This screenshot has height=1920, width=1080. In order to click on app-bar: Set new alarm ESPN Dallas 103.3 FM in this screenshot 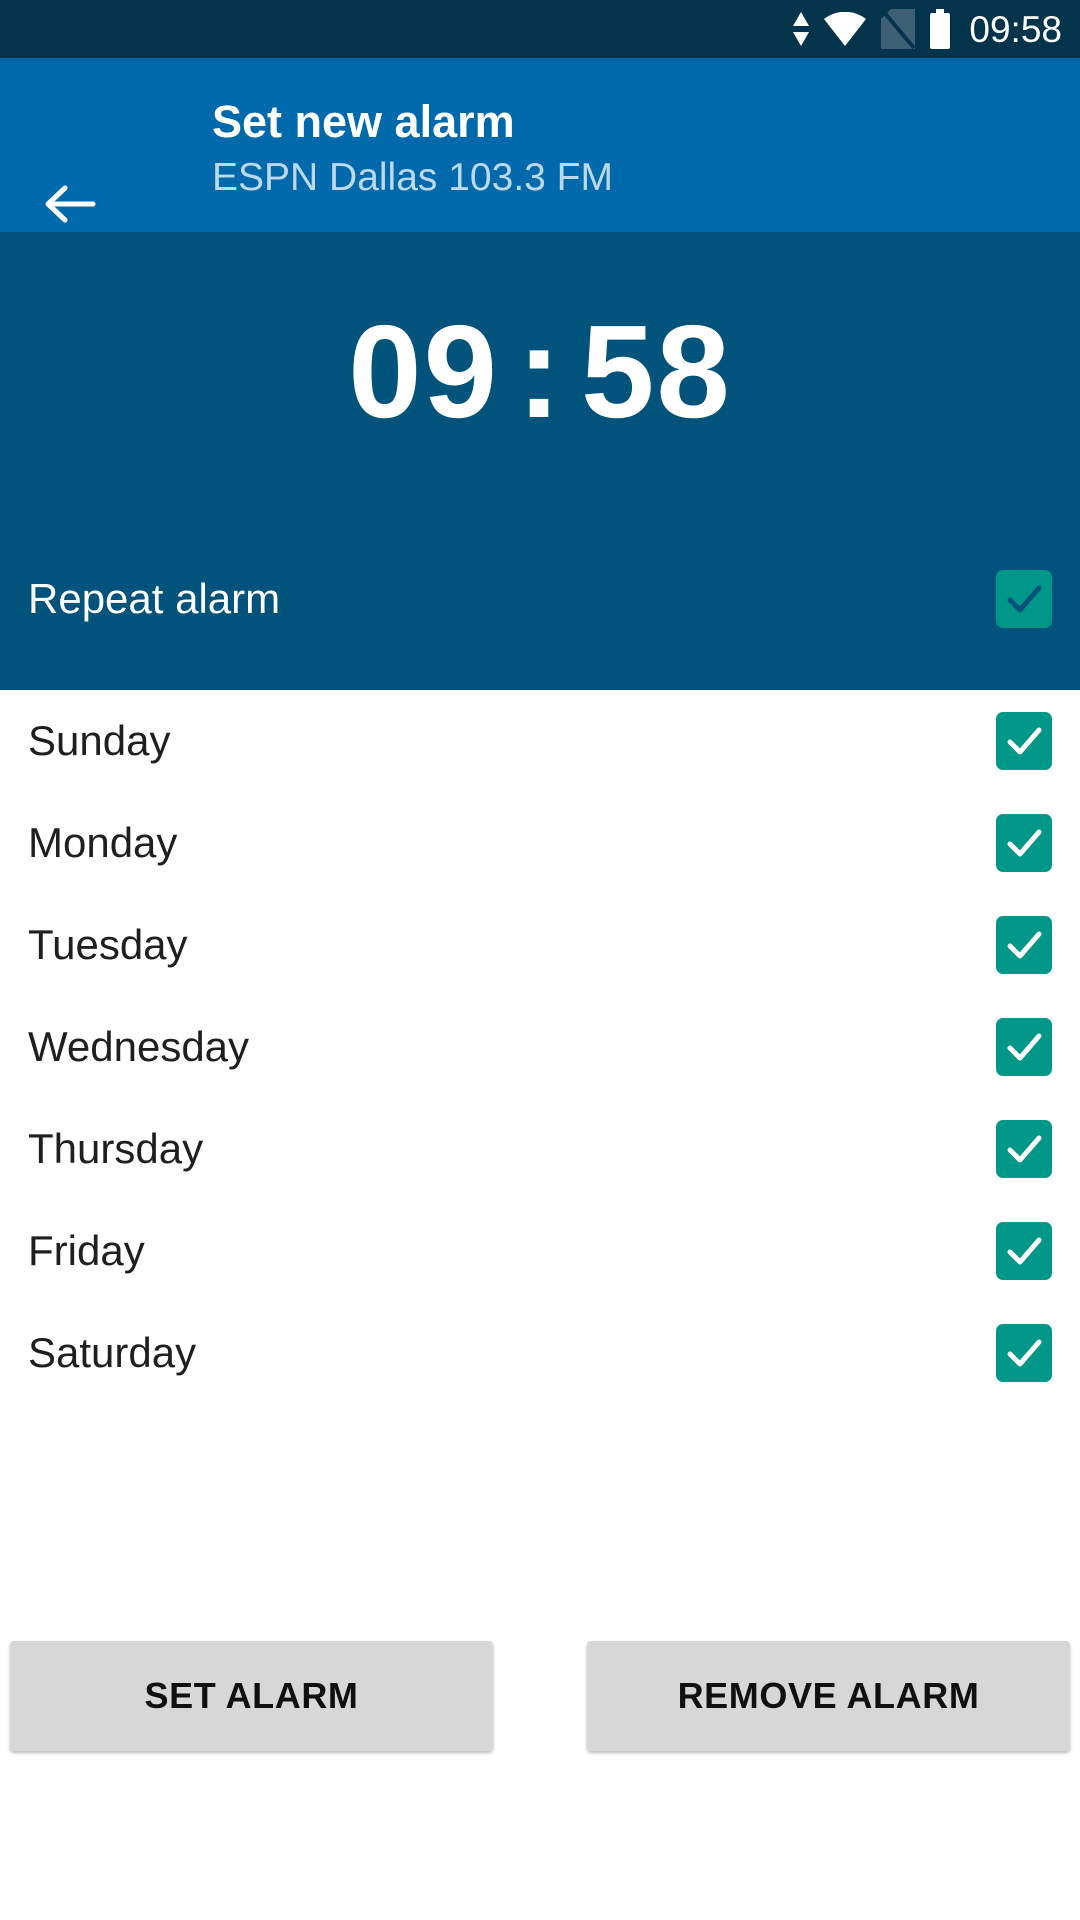, I will do `click(540, 145)`.